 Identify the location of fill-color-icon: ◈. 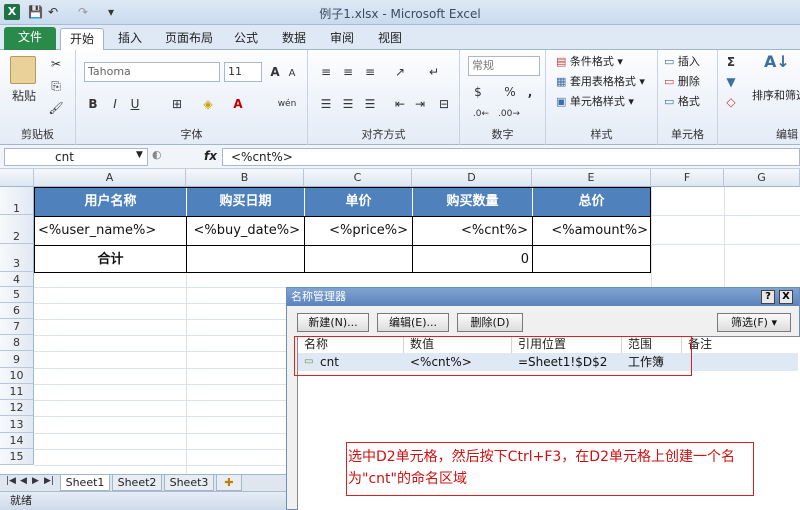
(208, 104).